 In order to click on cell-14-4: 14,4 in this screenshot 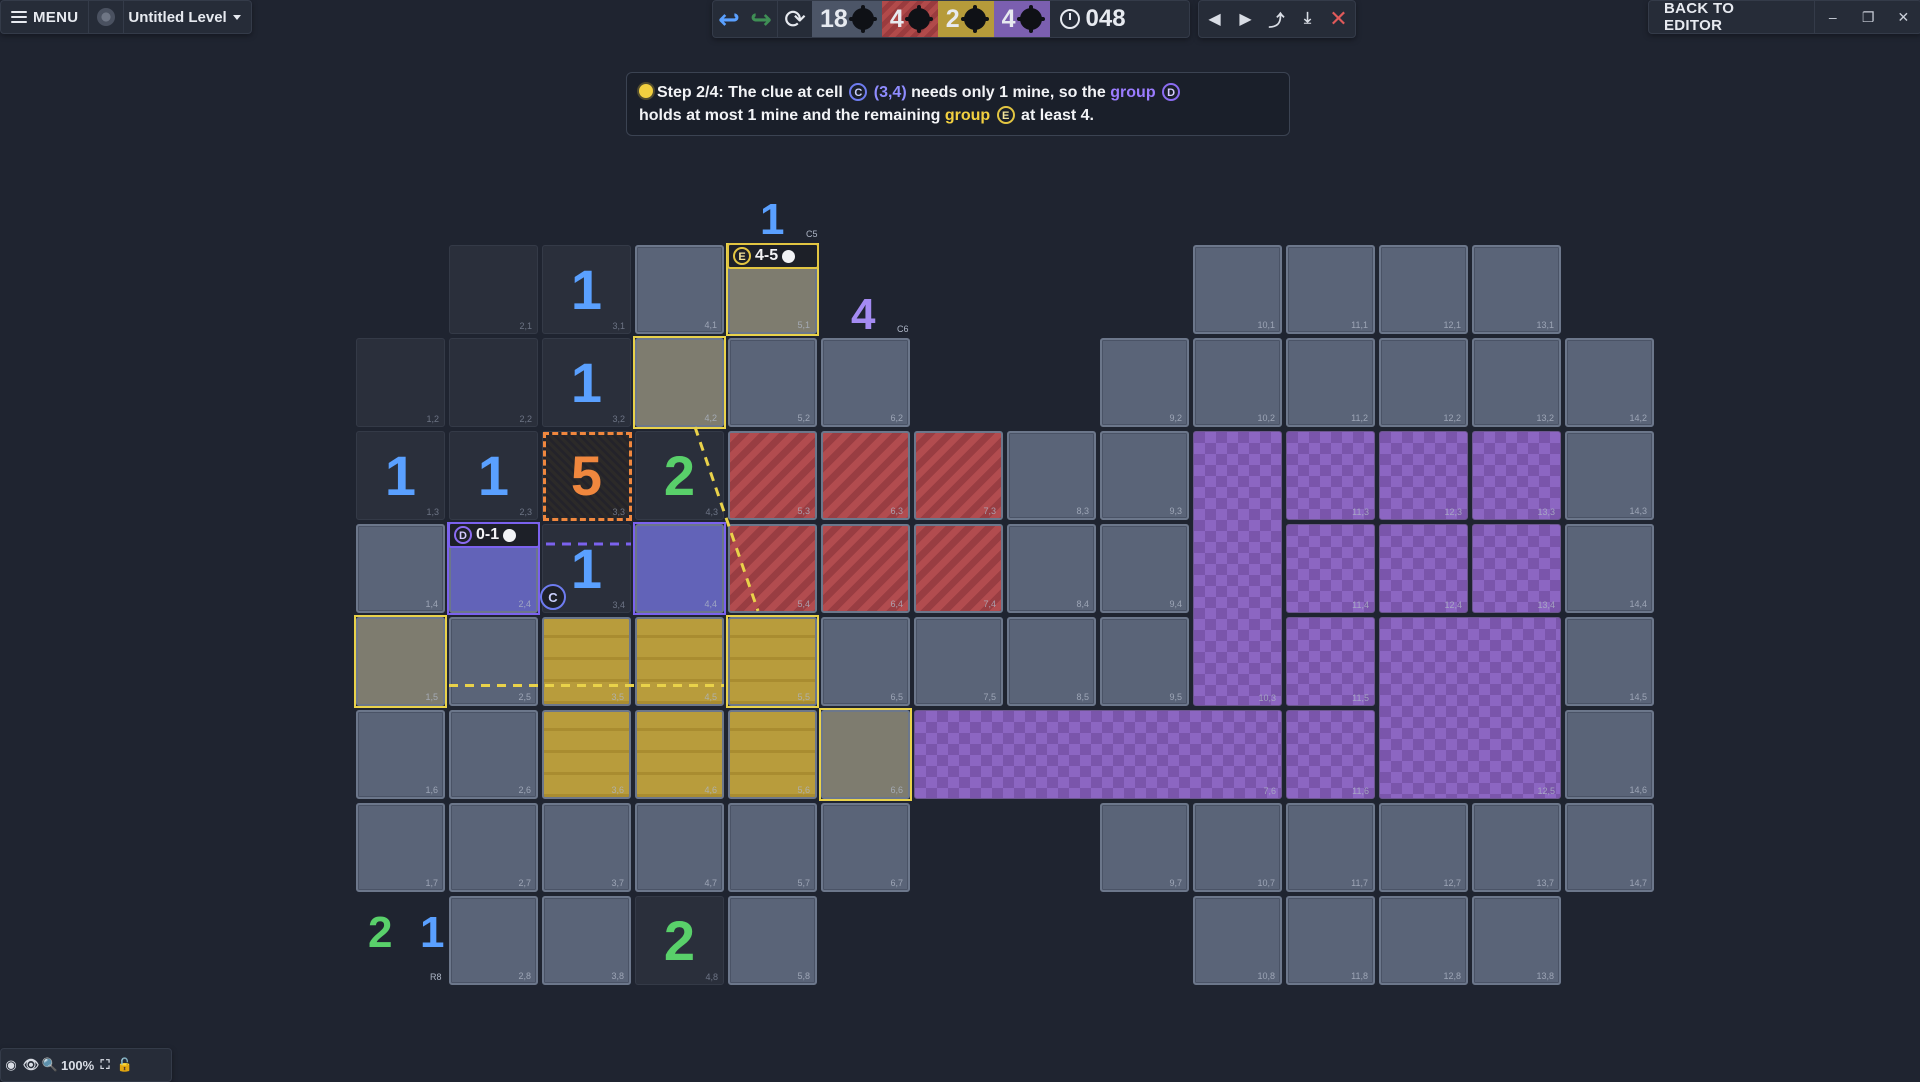, I will do `click(1609, 568)`.